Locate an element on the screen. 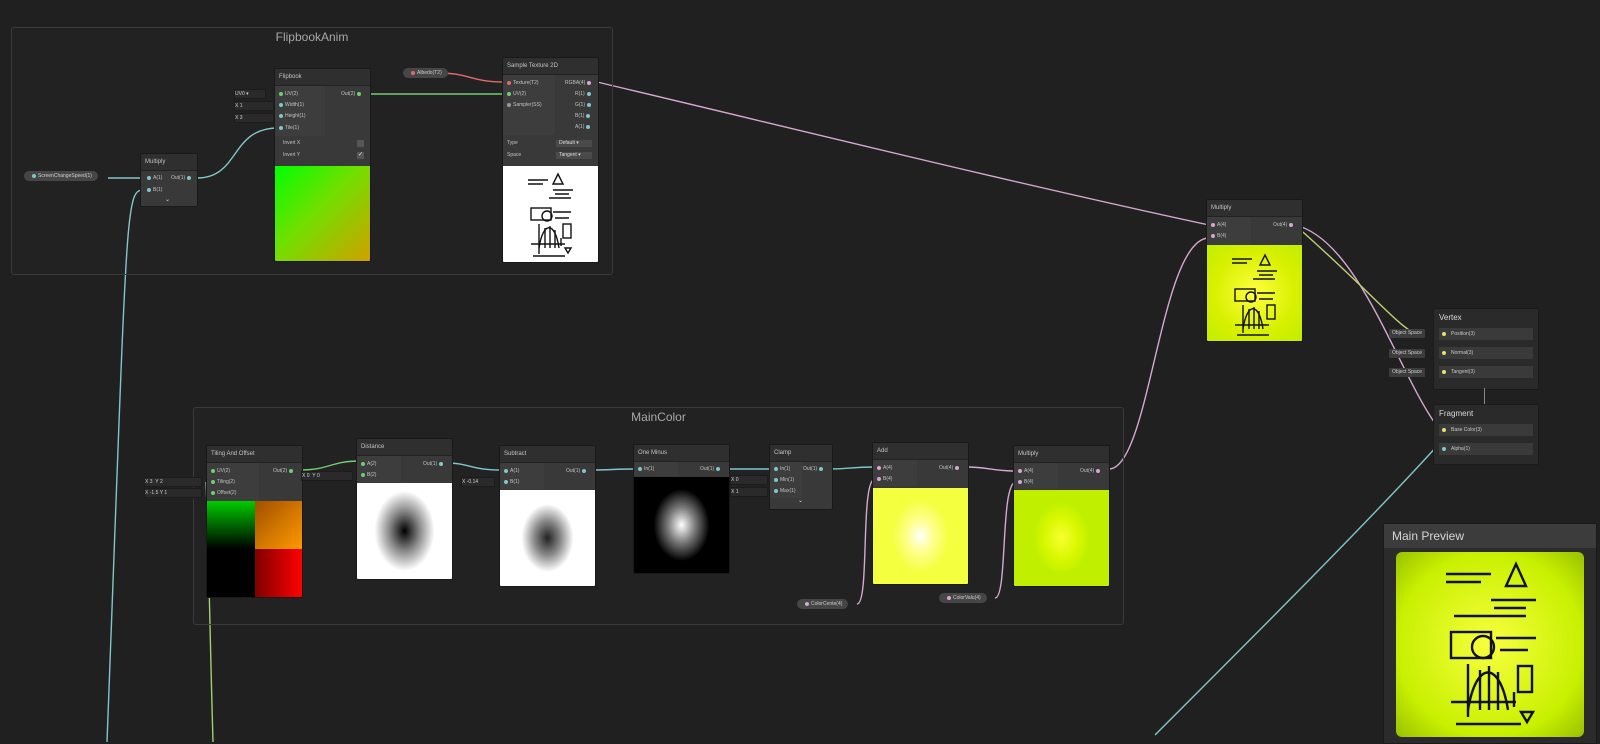 This screenshot has height=744, width=1600. output-port-r: R(1) is located at coordinates (584, 94).